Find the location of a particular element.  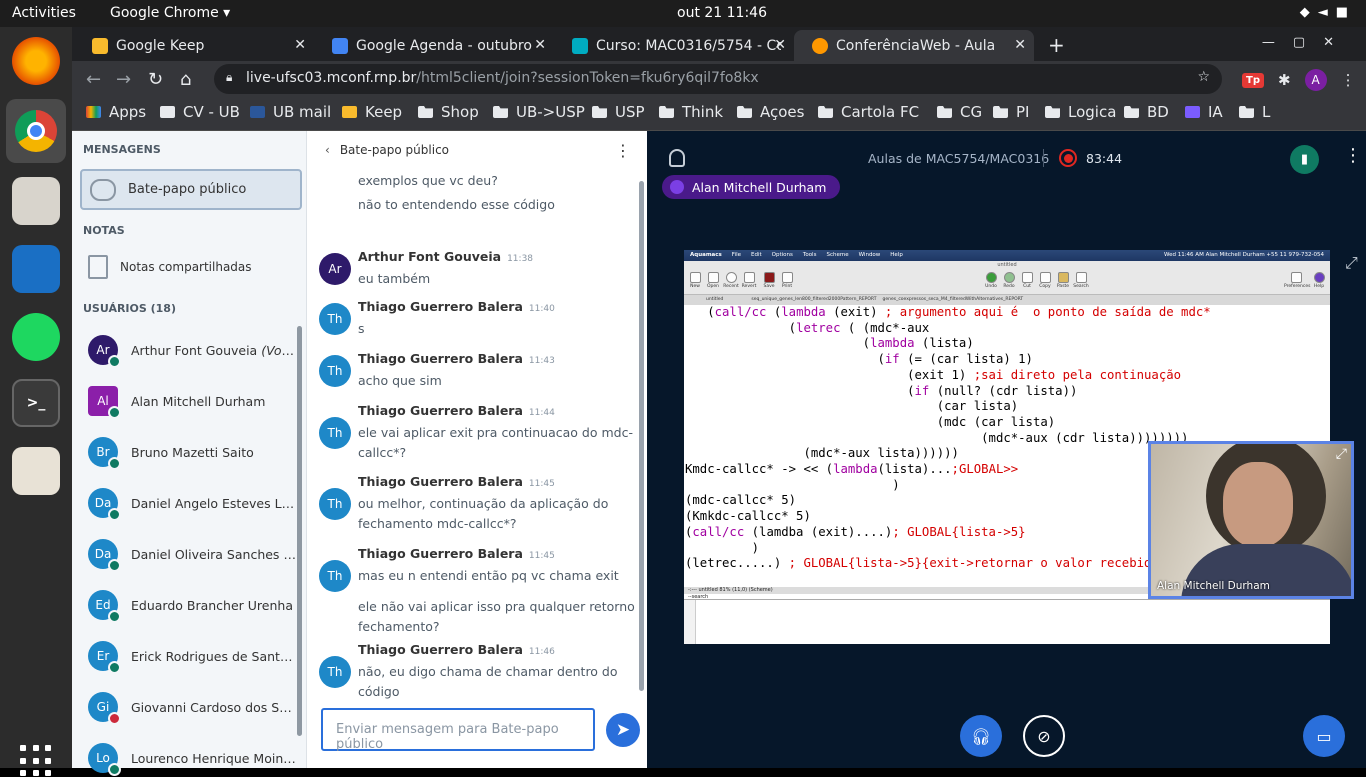

user-list-item: Ed Eduardo Brancher Urenha is located at coordinates (193, 606).